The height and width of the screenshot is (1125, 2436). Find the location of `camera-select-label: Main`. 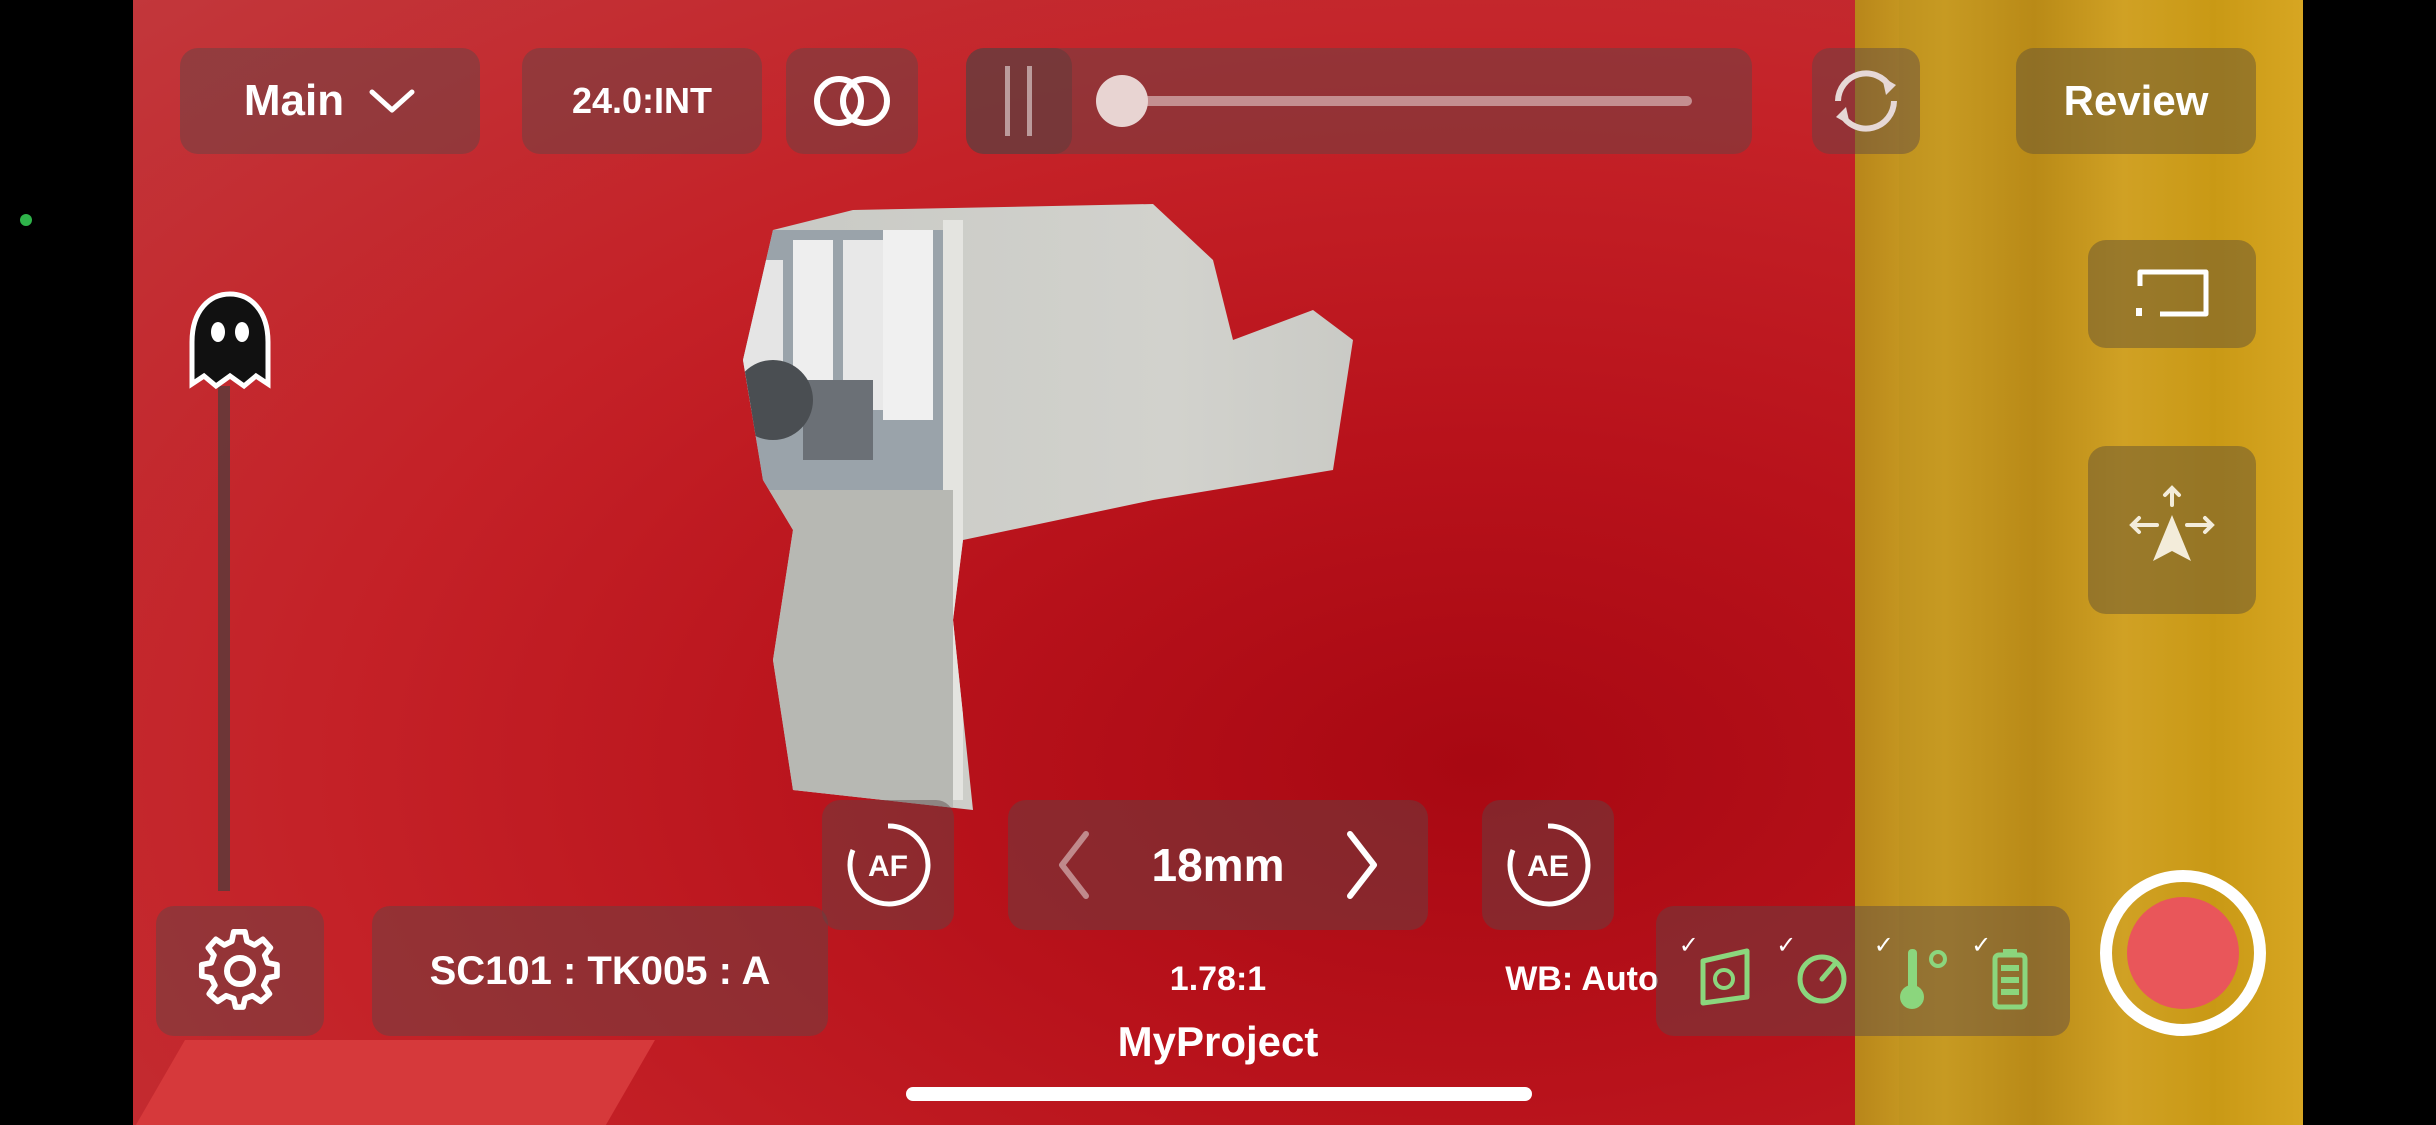

camera-select-label: Main is located at coordinates (294, 100).